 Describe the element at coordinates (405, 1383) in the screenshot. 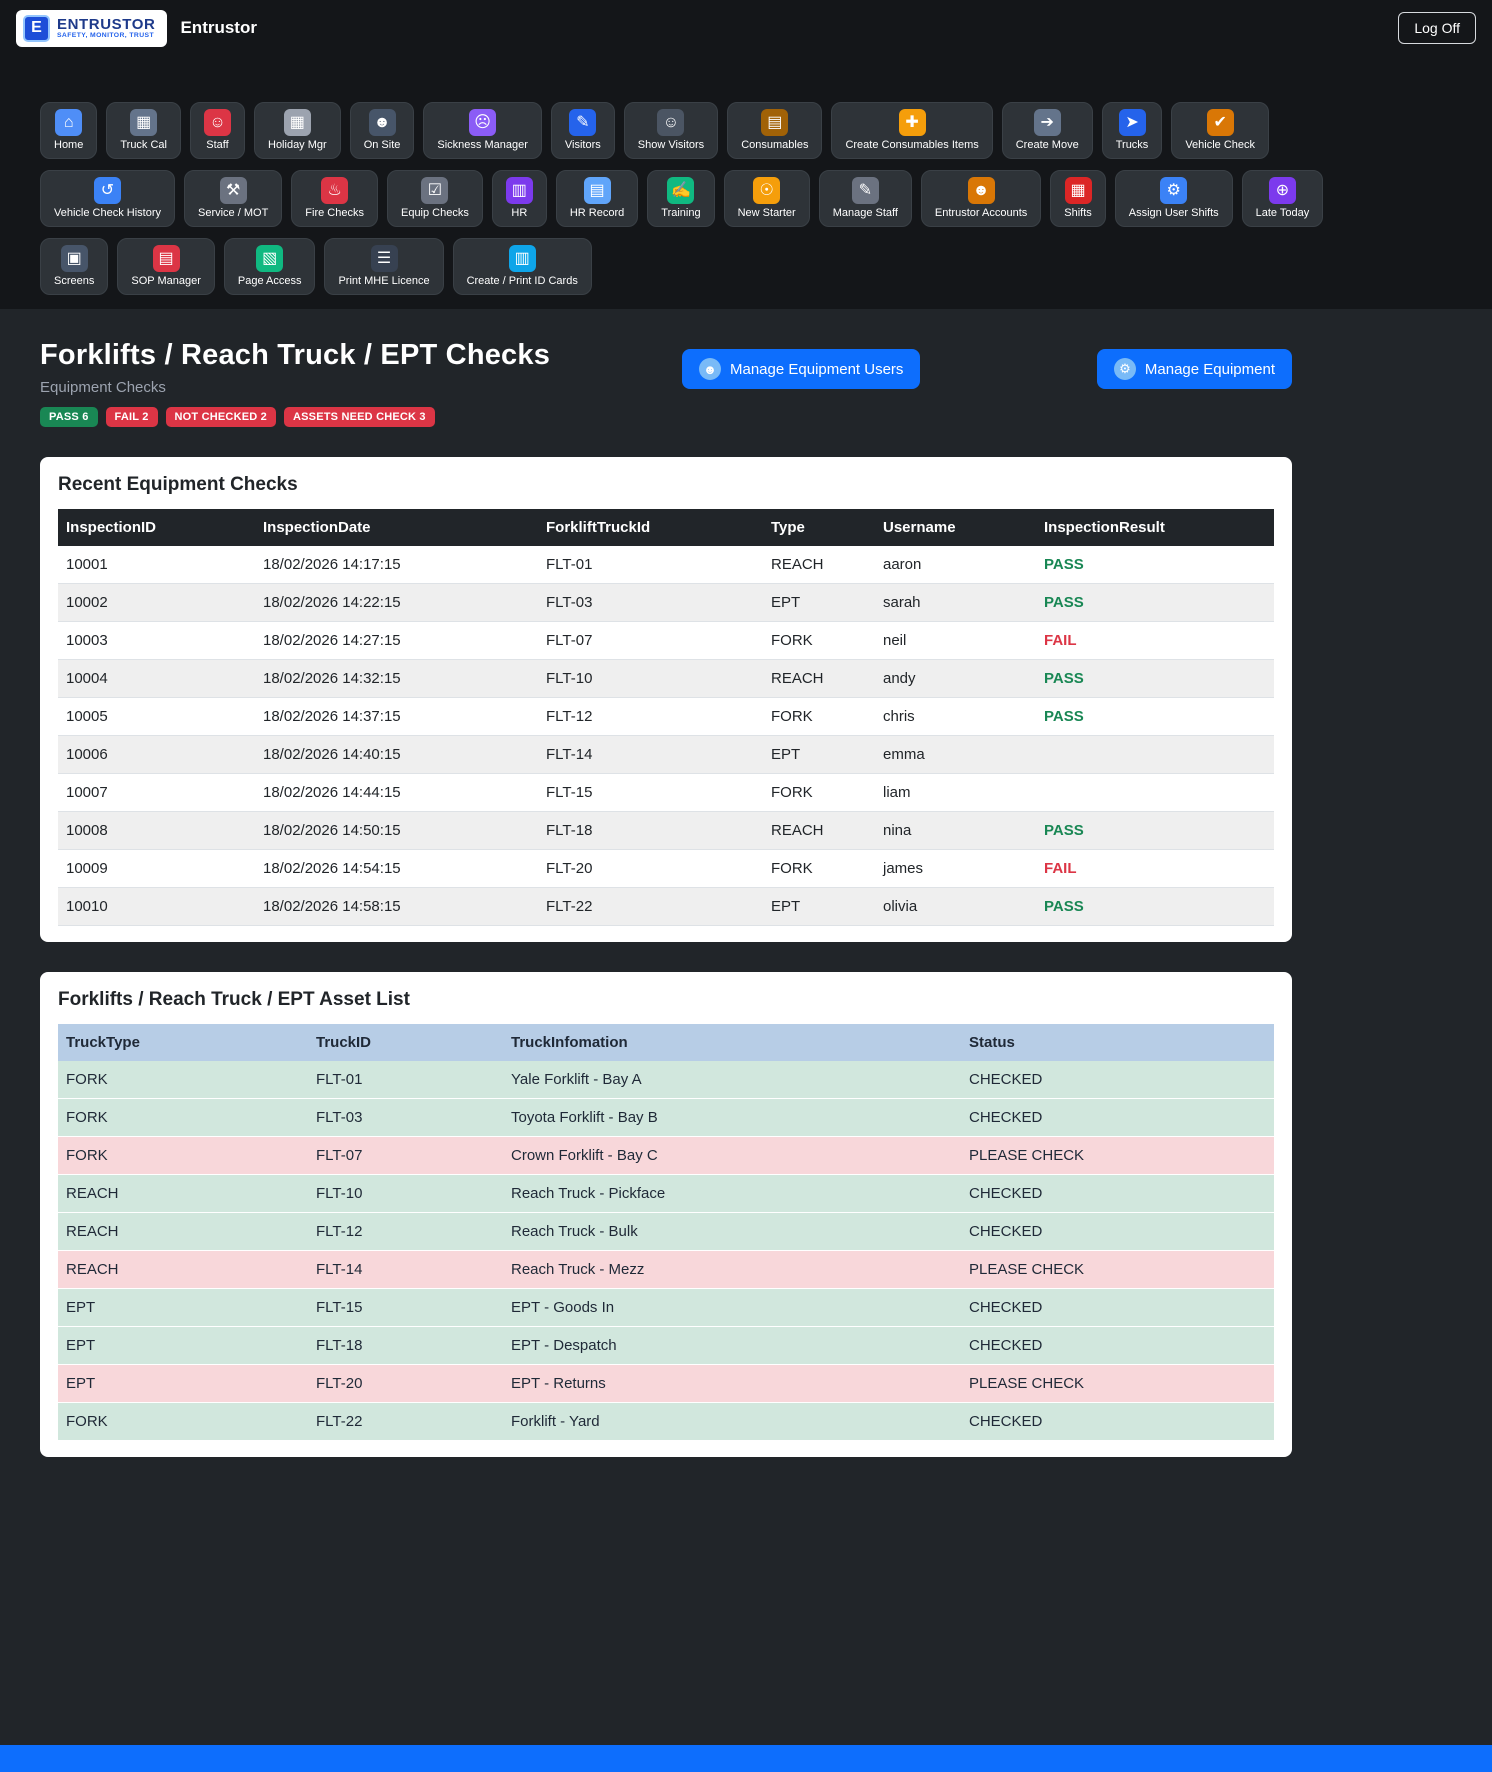

I see `table-cell: FLT-20` at that location.